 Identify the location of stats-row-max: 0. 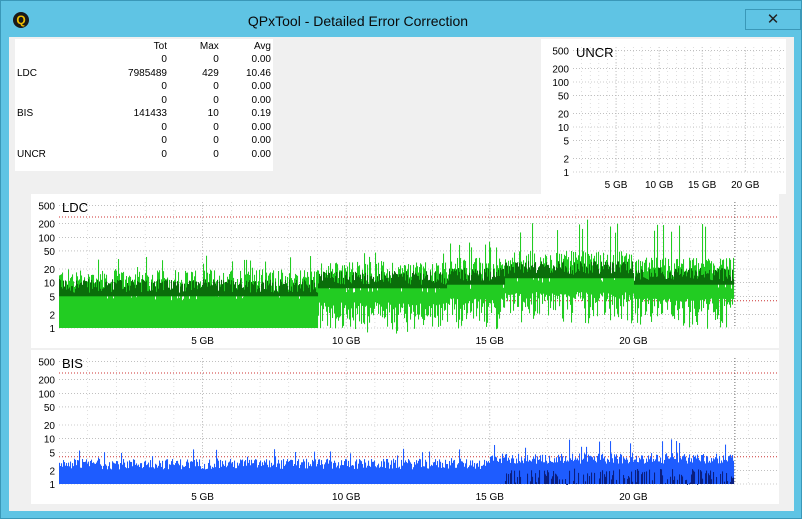
(216, 127).